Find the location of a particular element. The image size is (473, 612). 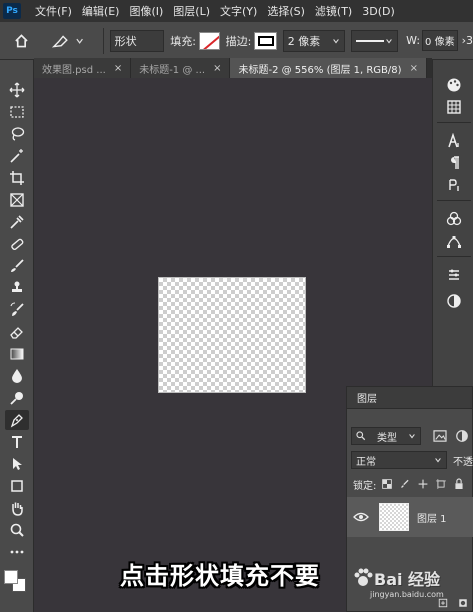

type-tool is located at coordinates (17, 442).